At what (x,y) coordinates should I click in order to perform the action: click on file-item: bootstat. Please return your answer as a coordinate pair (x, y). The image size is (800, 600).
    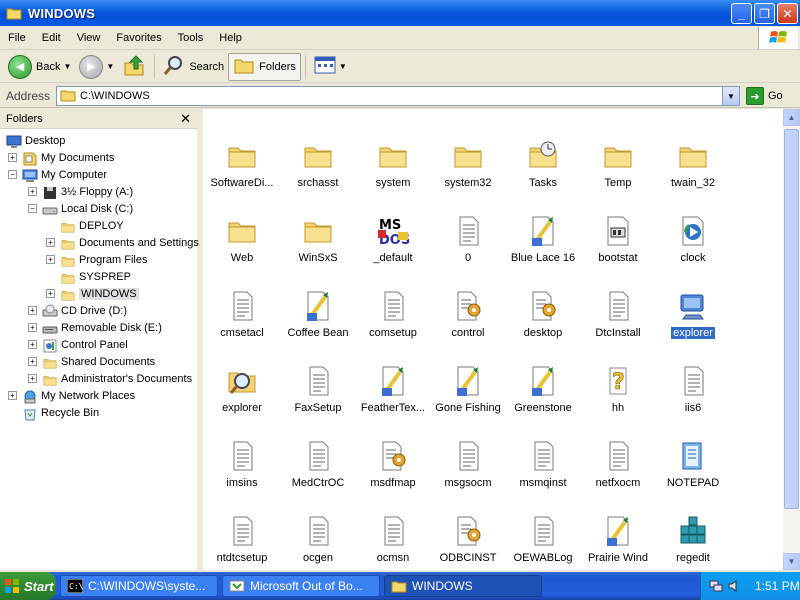
    Looking at the image, I should click on (618, 239).